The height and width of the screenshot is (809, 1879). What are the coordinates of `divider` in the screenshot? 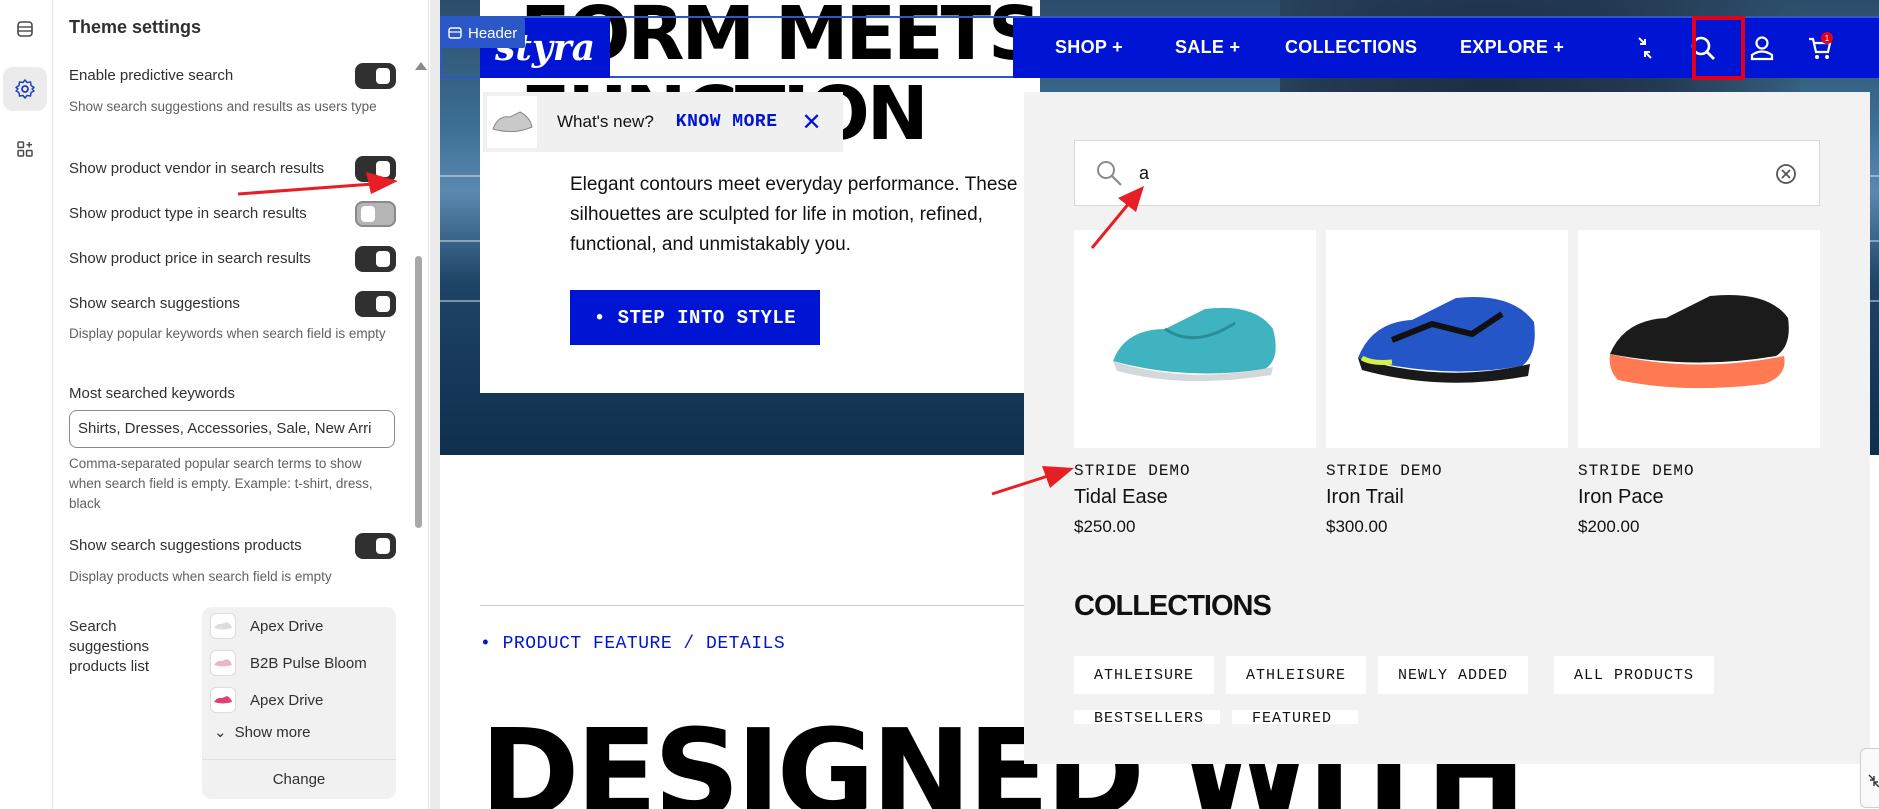 It's located at (760, 605).